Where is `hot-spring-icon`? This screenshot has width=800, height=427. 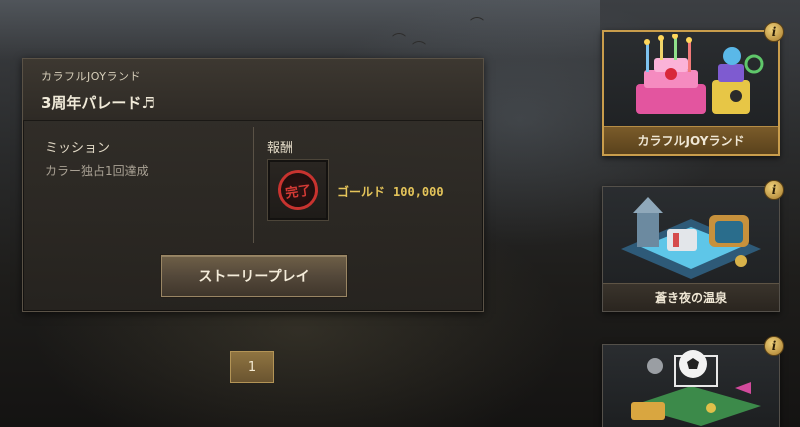 hot-spring-icon is located at coordinates (691, 235).